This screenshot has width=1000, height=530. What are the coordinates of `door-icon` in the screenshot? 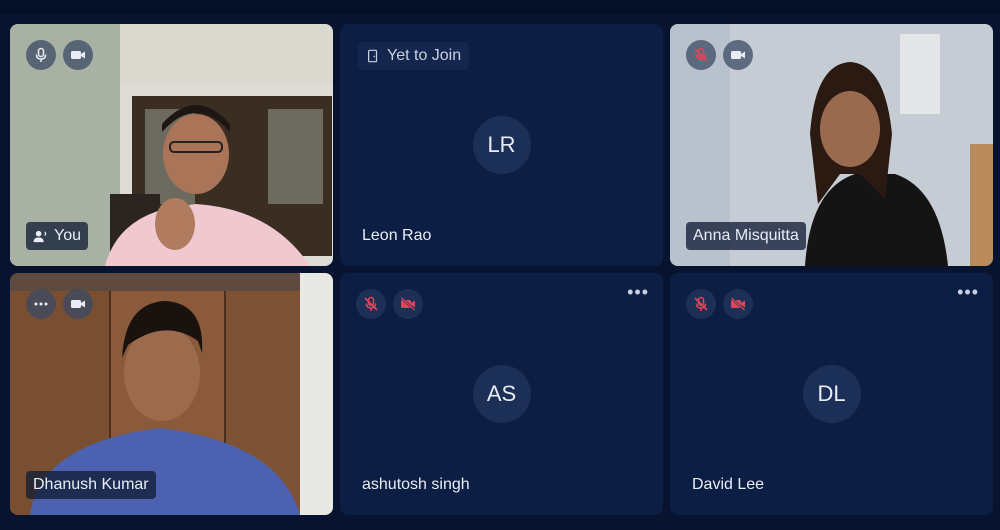 It's located at (373, 56).